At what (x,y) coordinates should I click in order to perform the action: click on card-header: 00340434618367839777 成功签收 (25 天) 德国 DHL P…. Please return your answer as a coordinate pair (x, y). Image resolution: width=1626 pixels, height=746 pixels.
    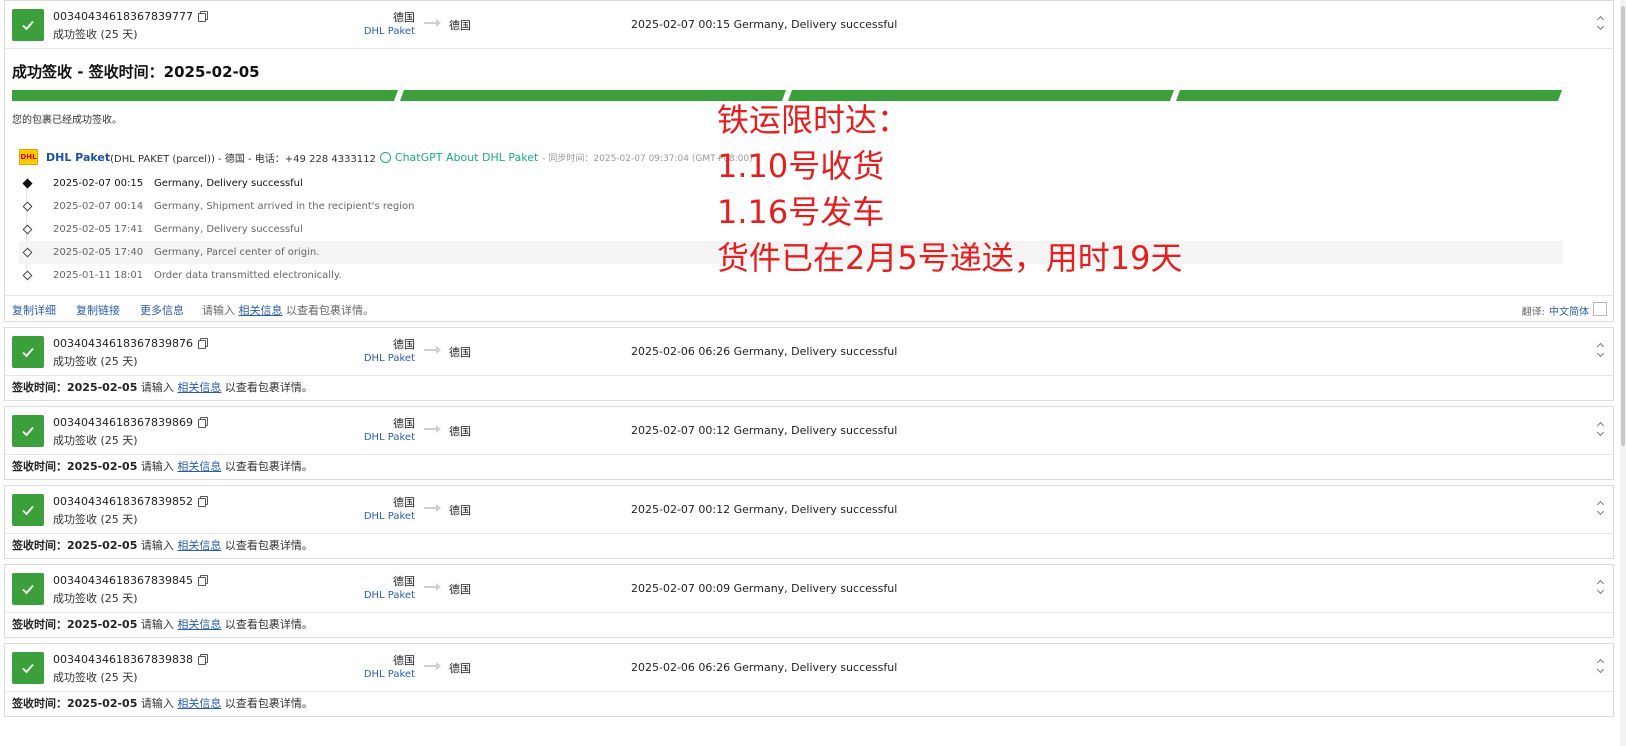
    Looking at the image, I should click on (809, 24).